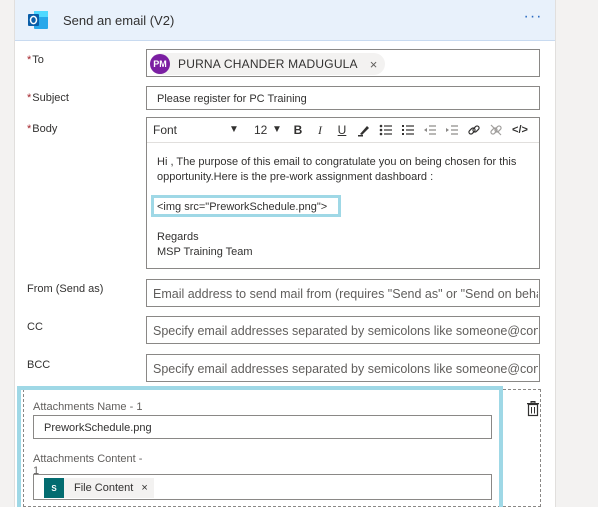 This screenshot has width=598, height=507. I want to click on delete-attachment-icon, so click(533, 409).